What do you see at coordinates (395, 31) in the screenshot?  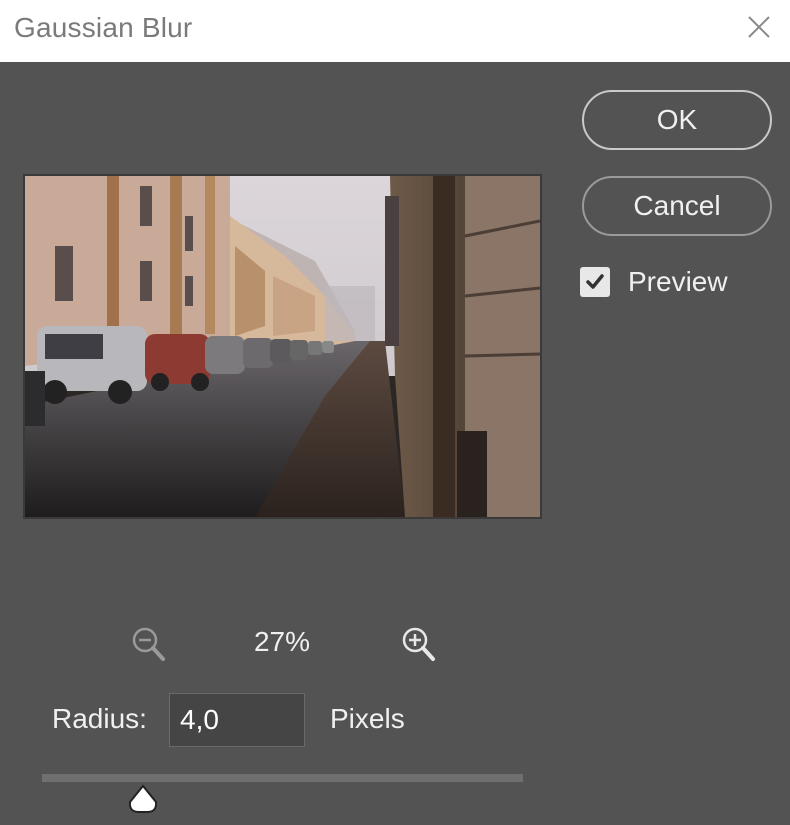 I see `title-bar: Gaussian Blur` at bounding box center [395, 31].